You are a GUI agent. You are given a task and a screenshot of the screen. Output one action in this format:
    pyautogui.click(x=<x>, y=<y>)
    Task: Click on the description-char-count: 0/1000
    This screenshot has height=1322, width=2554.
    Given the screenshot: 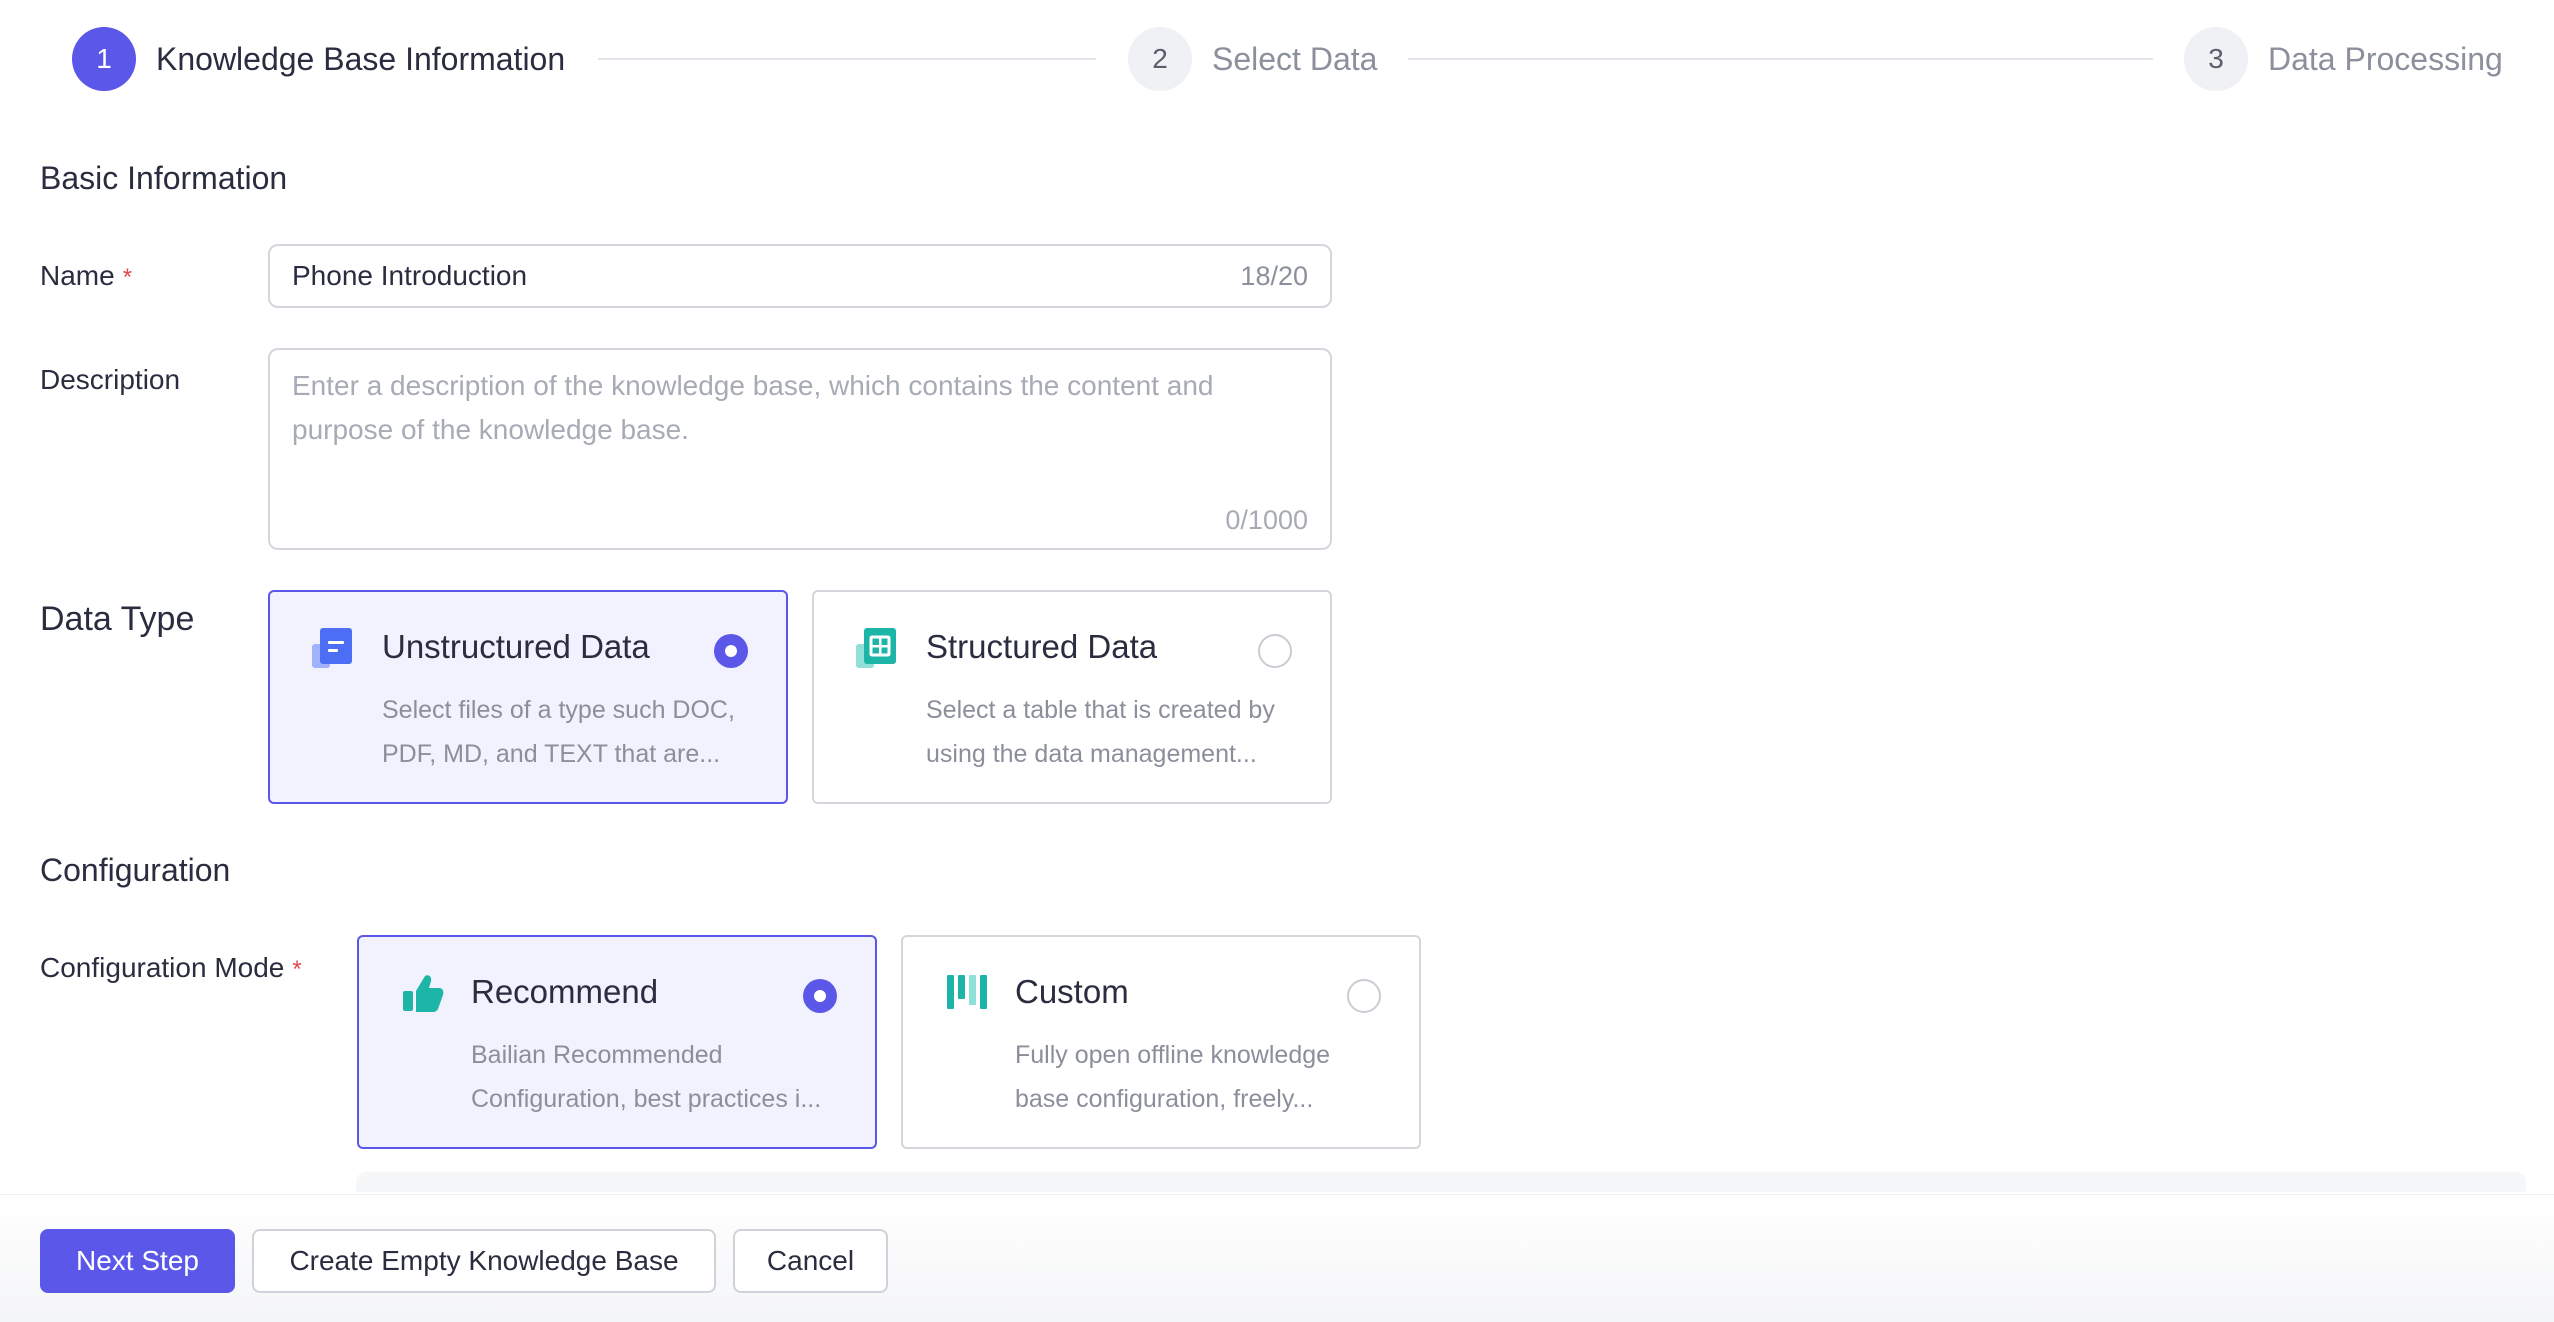 What is the action you would take?
    pyautogui.click(x=1266, y=520)
    